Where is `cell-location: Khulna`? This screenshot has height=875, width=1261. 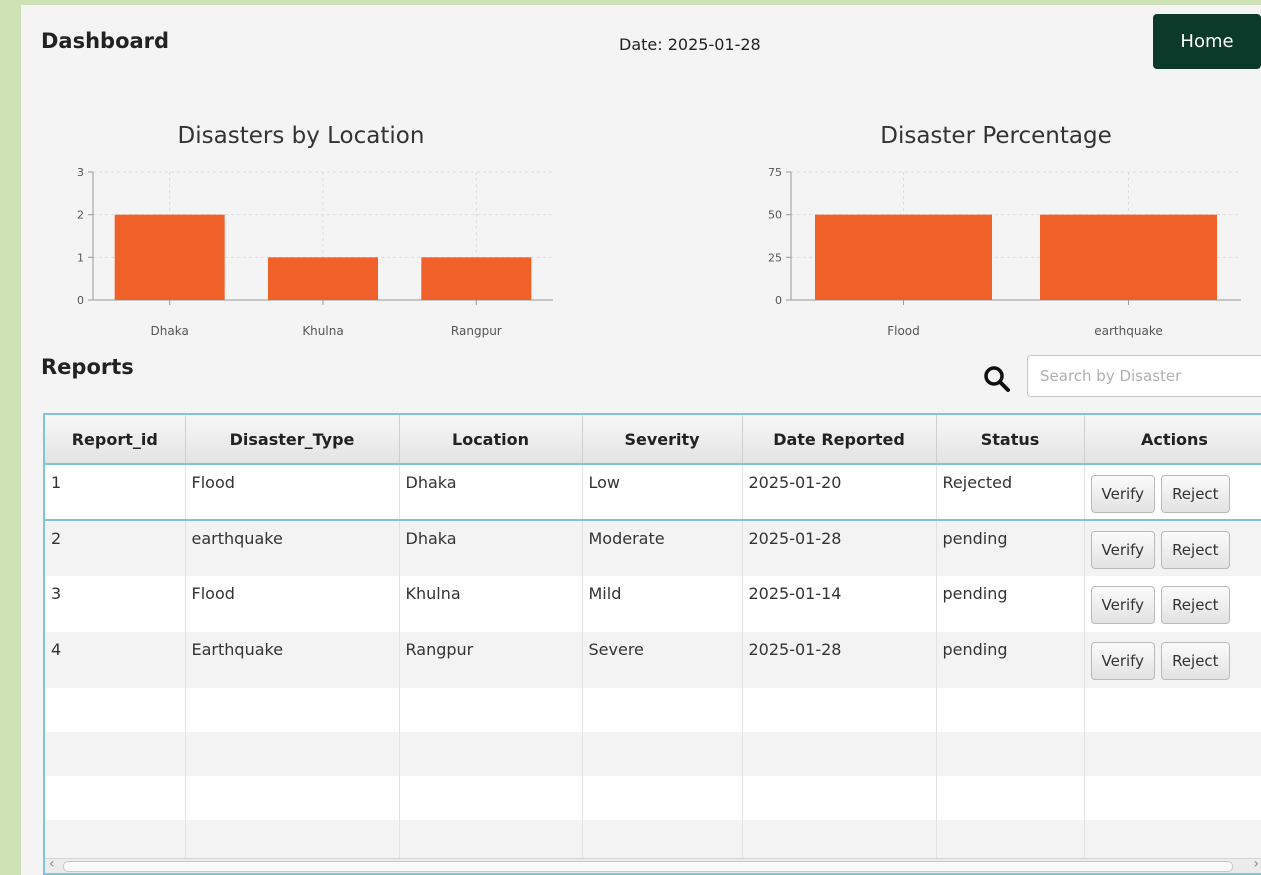
cell-location: Khulna is located at coordinates (491, 604).